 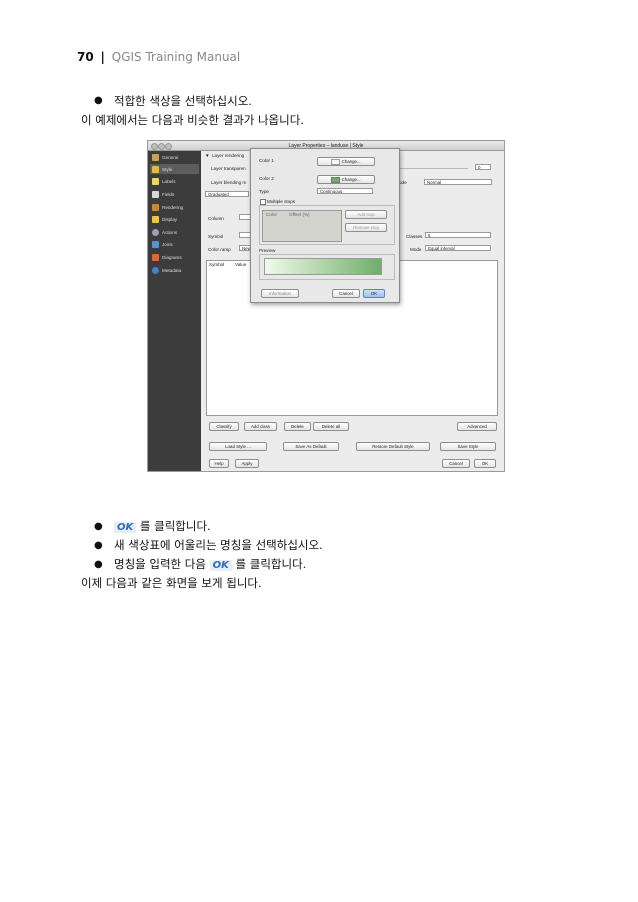 I want to click on blending-label: Layer blending m, so click(x=229, y=182).